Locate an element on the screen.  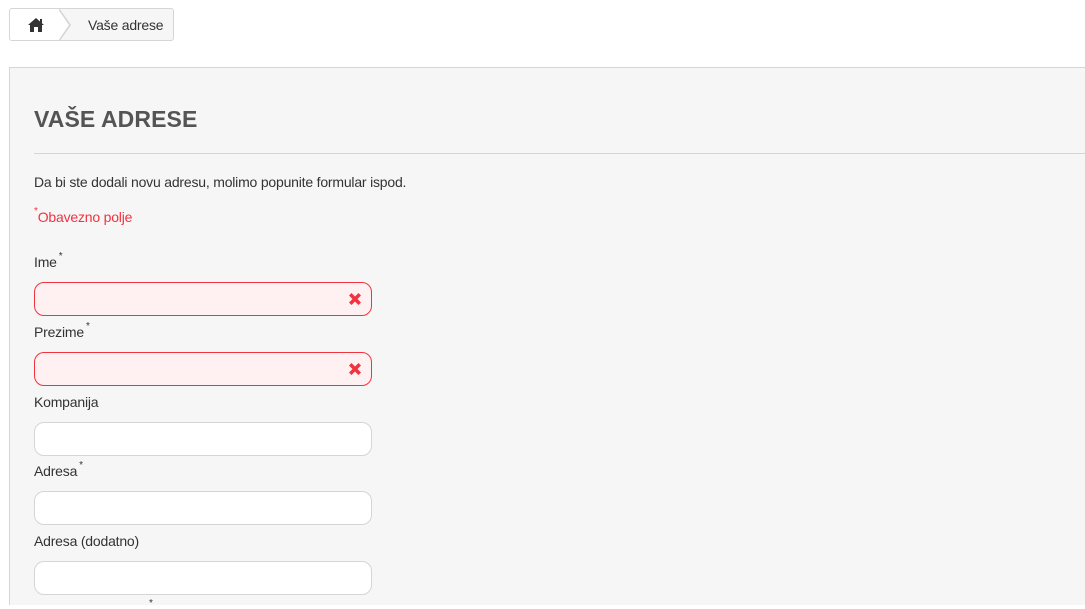
address-2-input-wrap is located at coordinates (203, 578).